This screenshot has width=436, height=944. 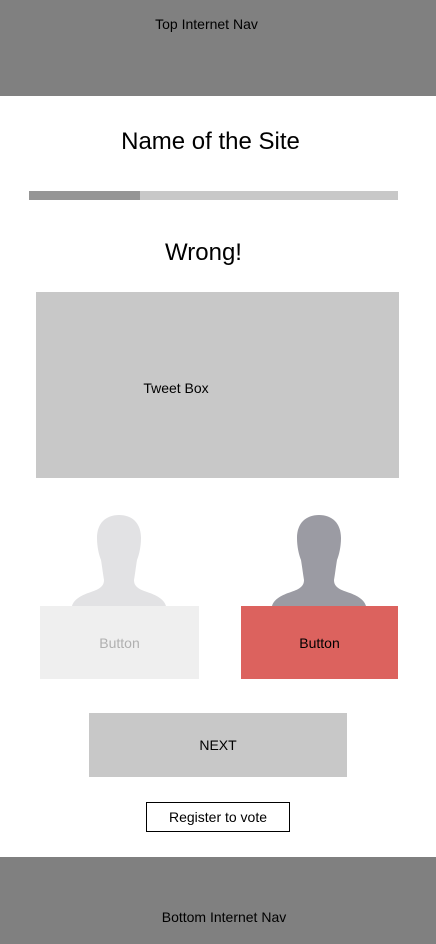 I want to click on next-button: NEXT, so click(x=218, y=745).